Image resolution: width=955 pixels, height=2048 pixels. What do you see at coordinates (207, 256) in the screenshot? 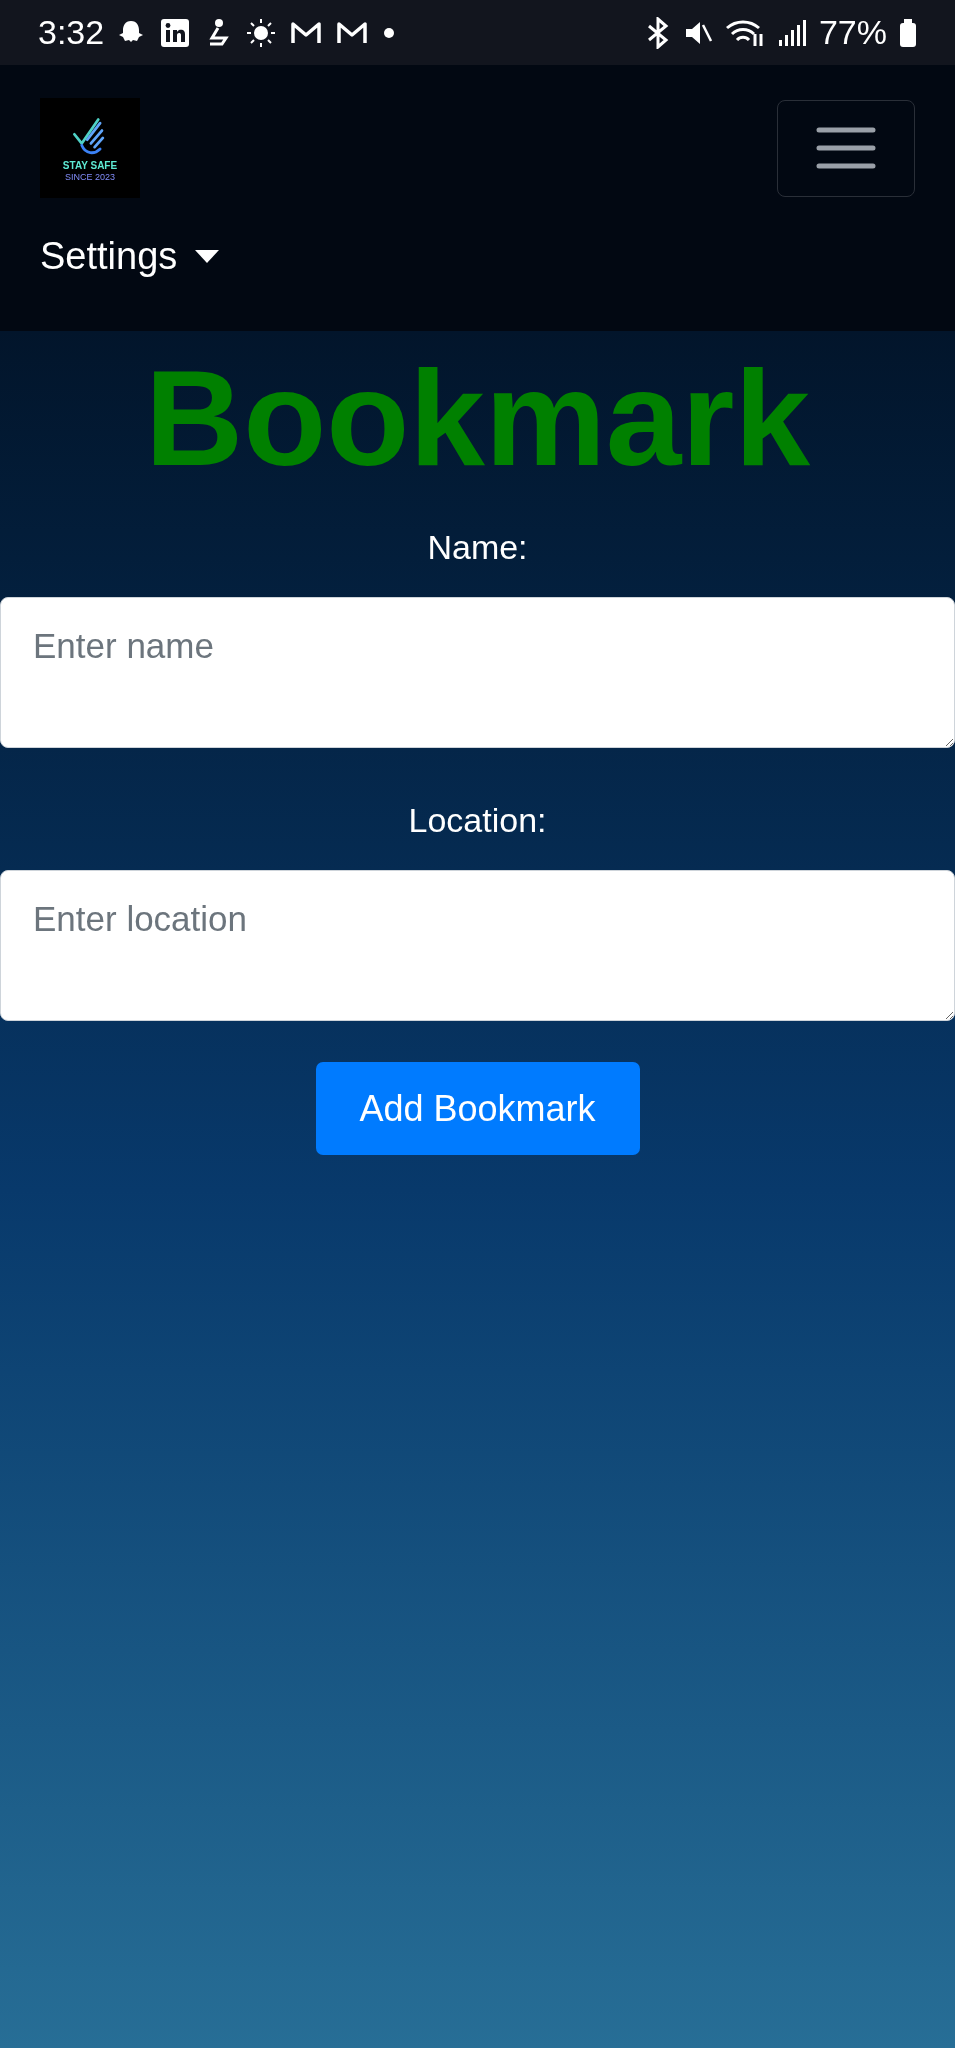
I see `caret-icon` at bounding box center [207, 256].